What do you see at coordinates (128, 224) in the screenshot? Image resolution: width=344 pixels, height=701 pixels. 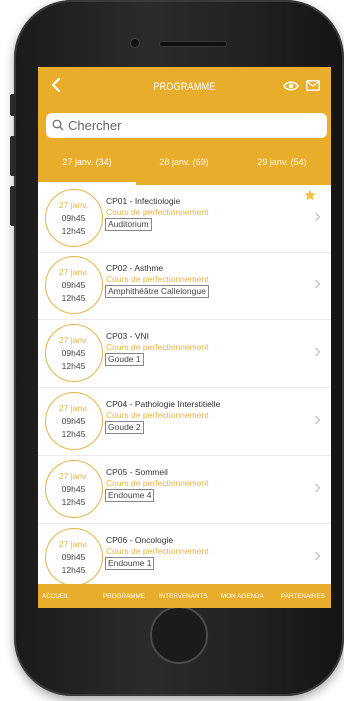 I see `room-tag: Auditorium` at bounding box center [128, 224].